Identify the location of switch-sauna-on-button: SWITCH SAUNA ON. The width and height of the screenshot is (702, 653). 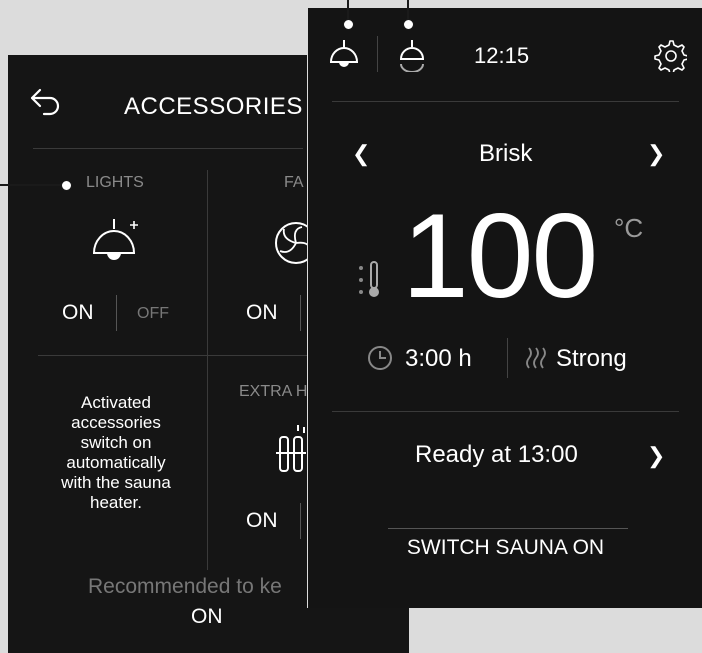
(505, 548).